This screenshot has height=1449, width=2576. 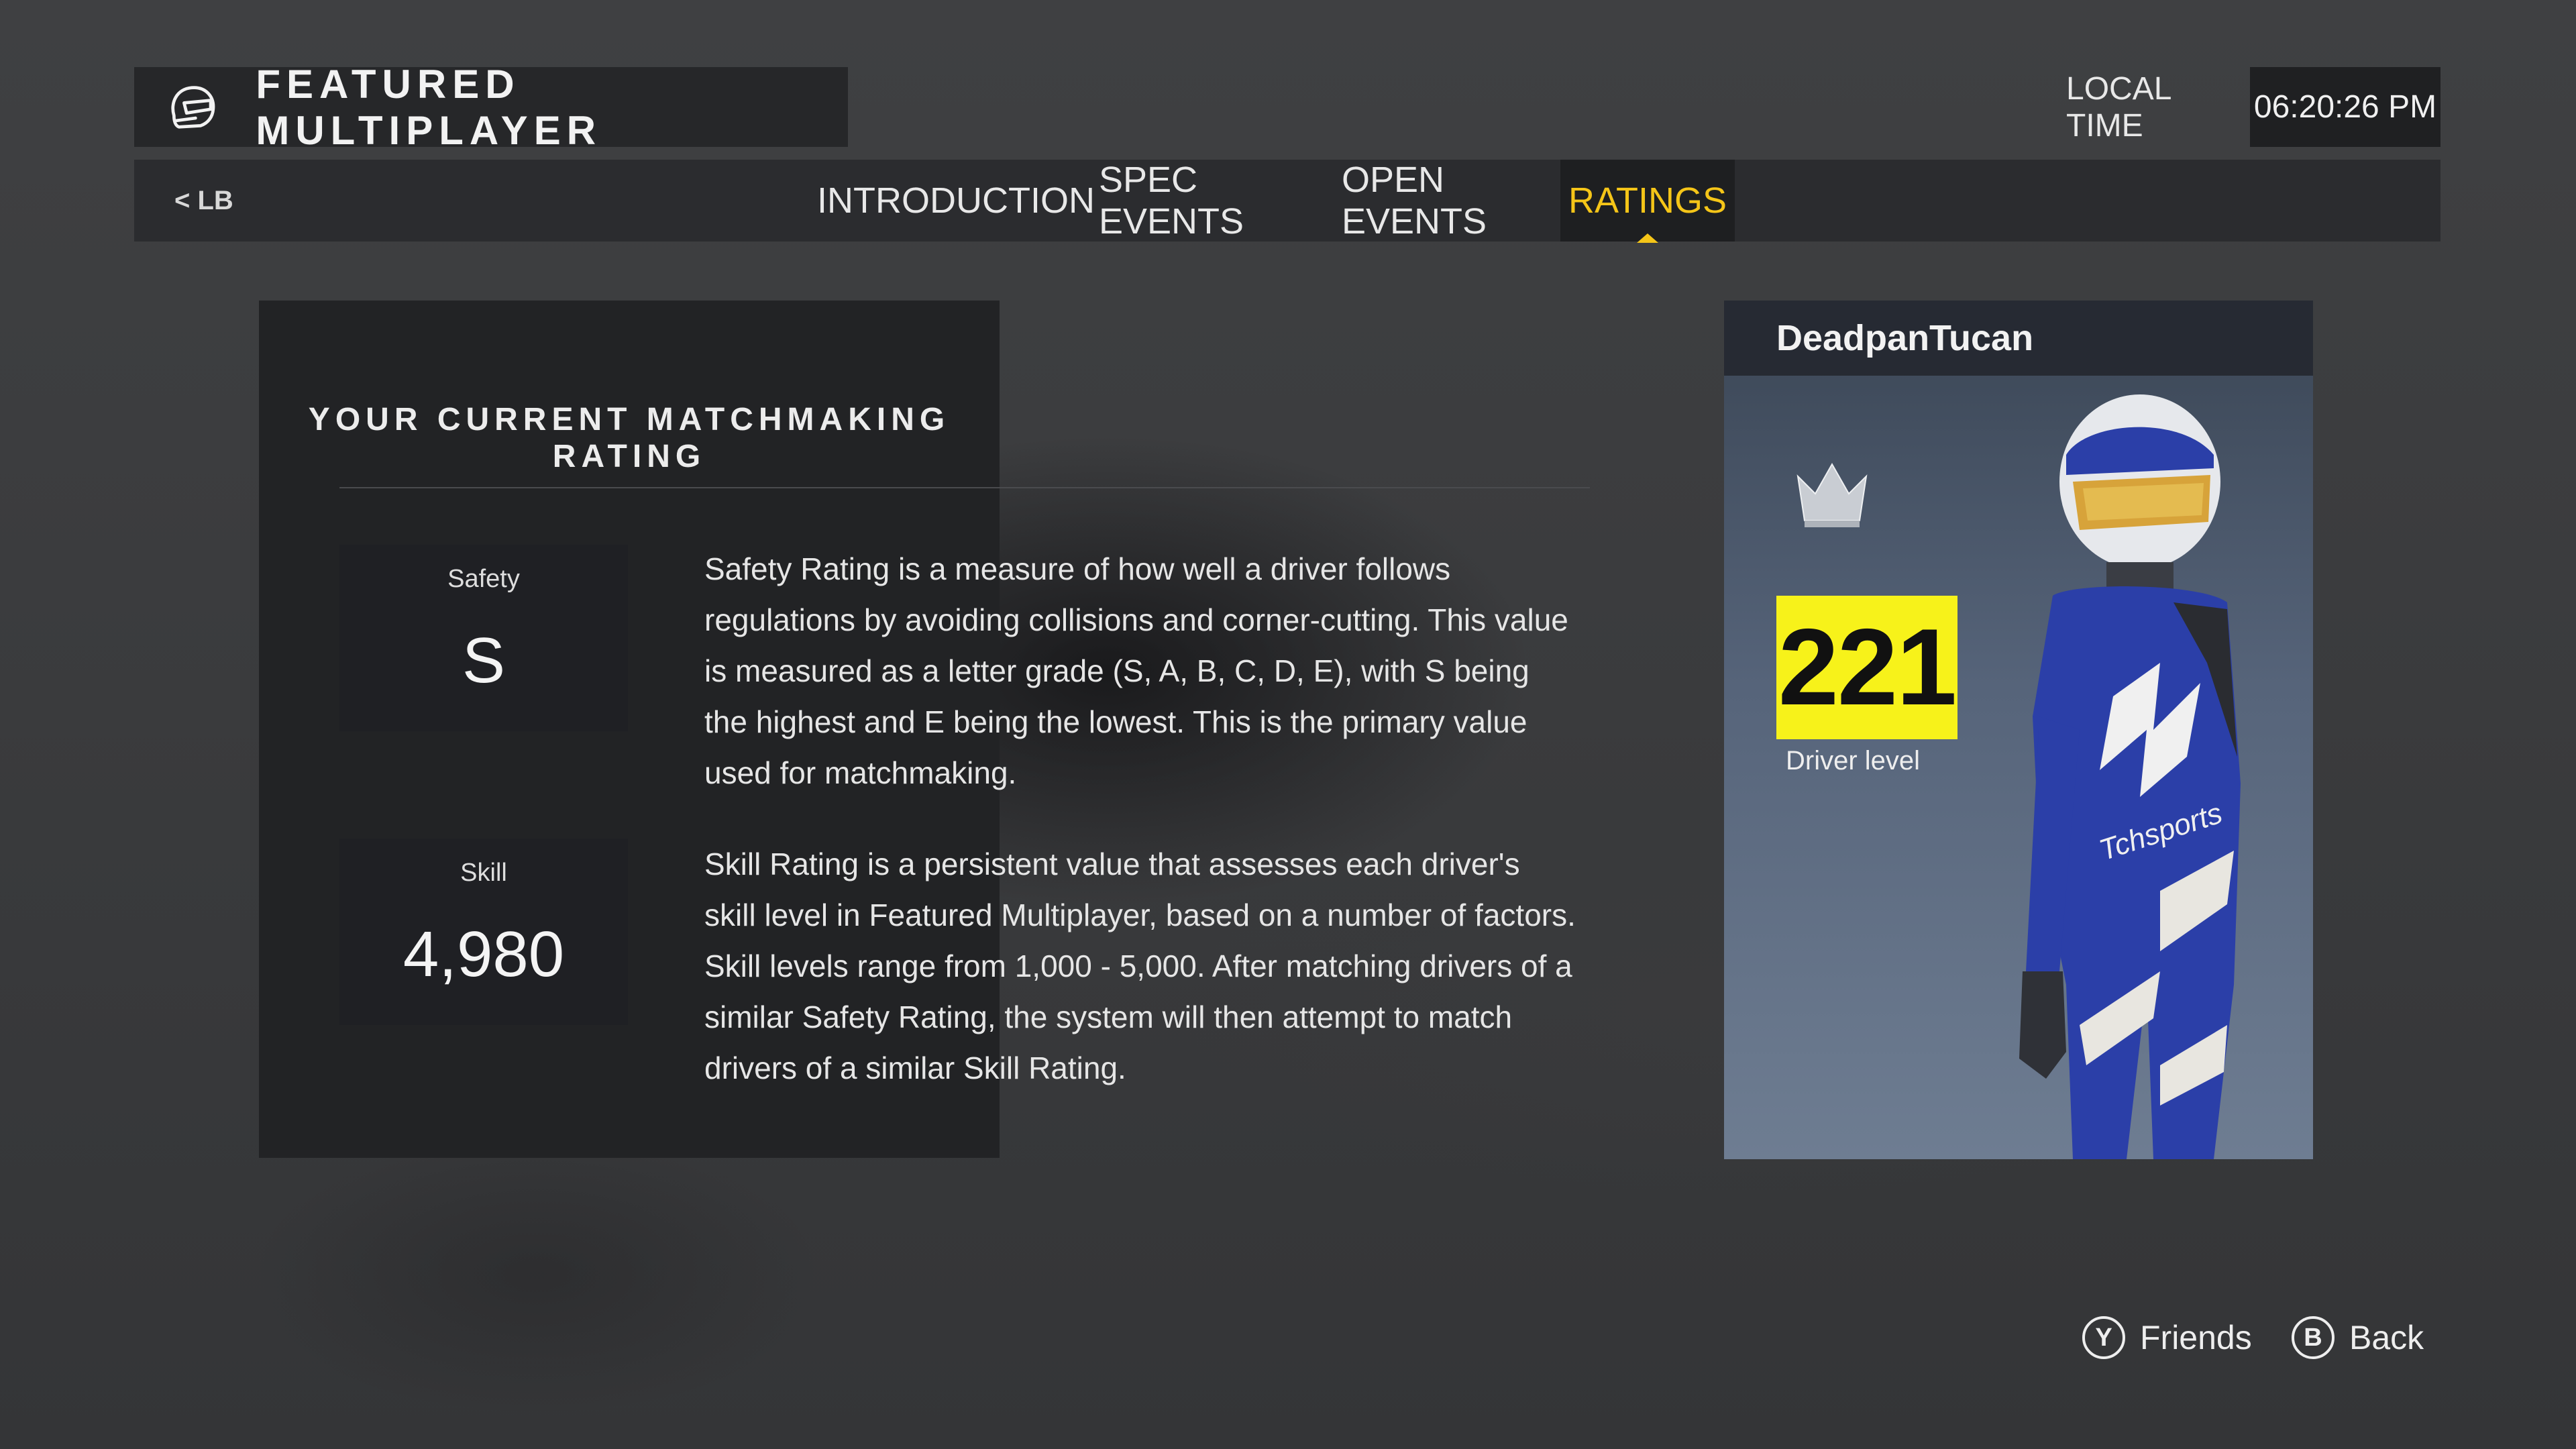 I want to click on profile-username: DeadpanTucan, so click(x=1905, y=338).